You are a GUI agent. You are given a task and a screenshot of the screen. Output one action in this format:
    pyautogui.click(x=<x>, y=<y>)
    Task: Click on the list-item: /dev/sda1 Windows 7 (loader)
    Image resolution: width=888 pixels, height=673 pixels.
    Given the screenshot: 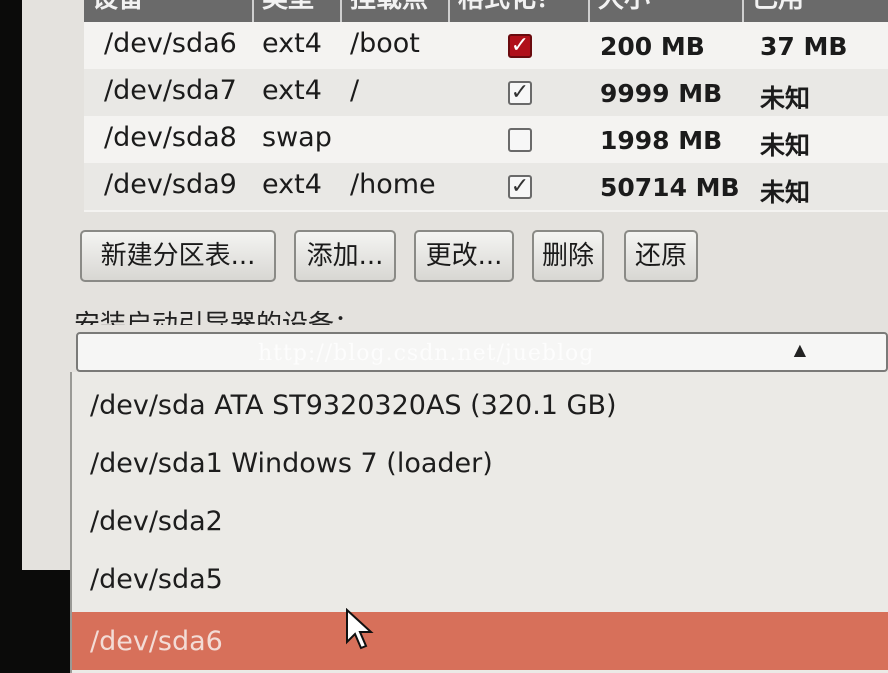 What is the action you would take?
    pyautogui.click(x=480, y=463)
    